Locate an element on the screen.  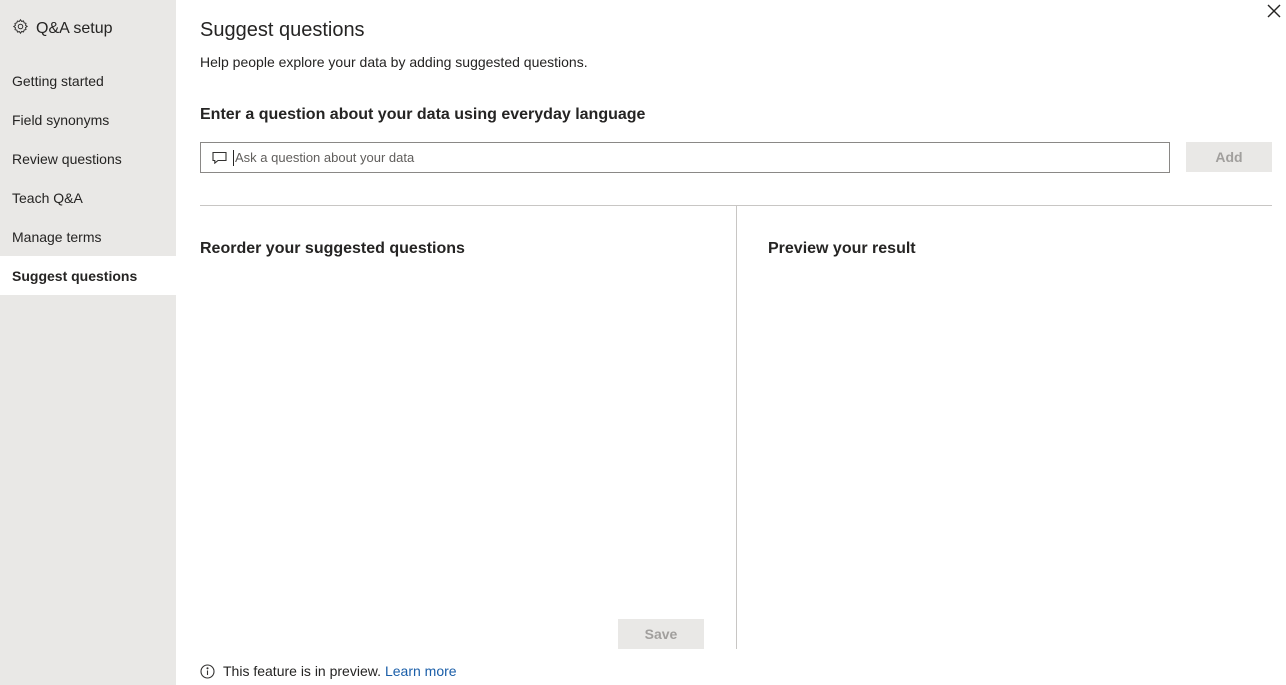
question-field is located at coordinates (685, 157).